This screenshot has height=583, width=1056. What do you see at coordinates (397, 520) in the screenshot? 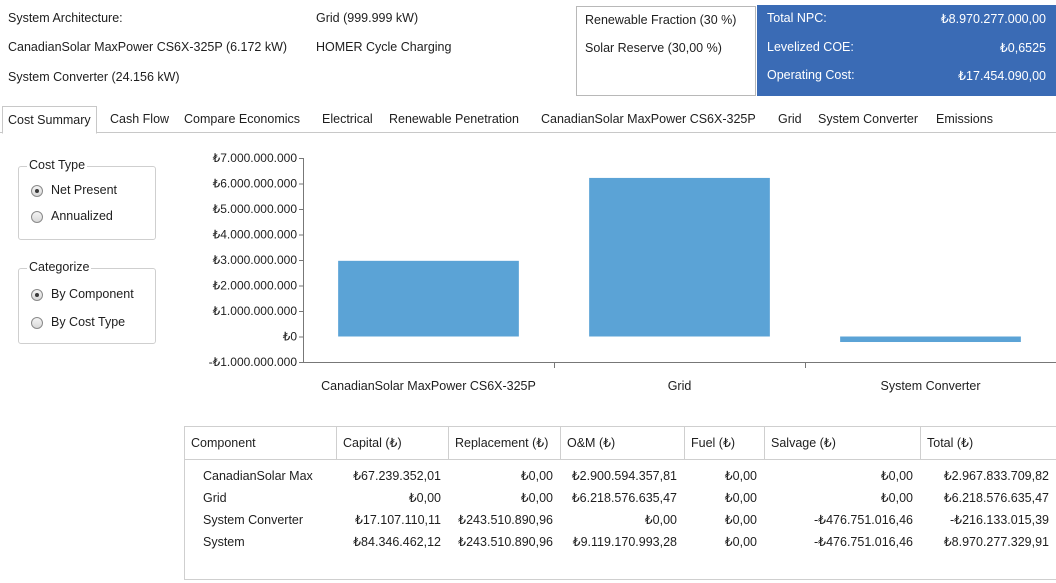
I see `cell-capital: ₺17.107.110,11` at bounding box center [397, 520].